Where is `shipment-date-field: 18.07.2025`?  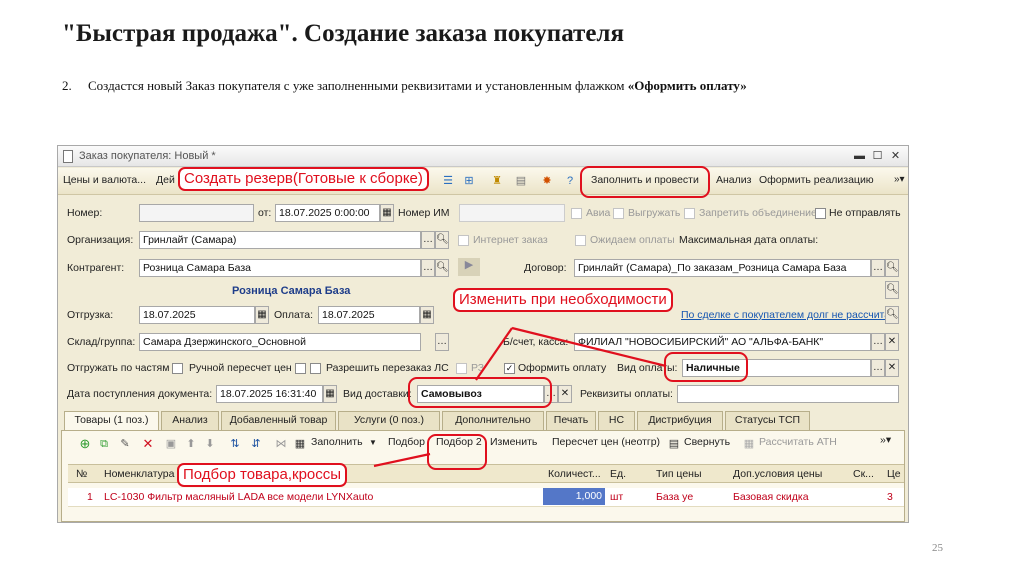
shipment-date-field: 18.07.2025 is located at coordinates (197, 315).